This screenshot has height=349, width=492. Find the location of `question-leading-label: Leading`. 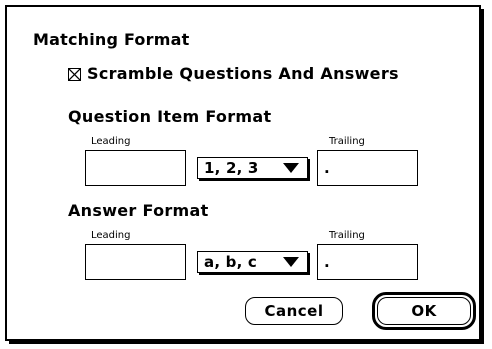

question-leading-label: Leading is located at coordinates (111, 141).